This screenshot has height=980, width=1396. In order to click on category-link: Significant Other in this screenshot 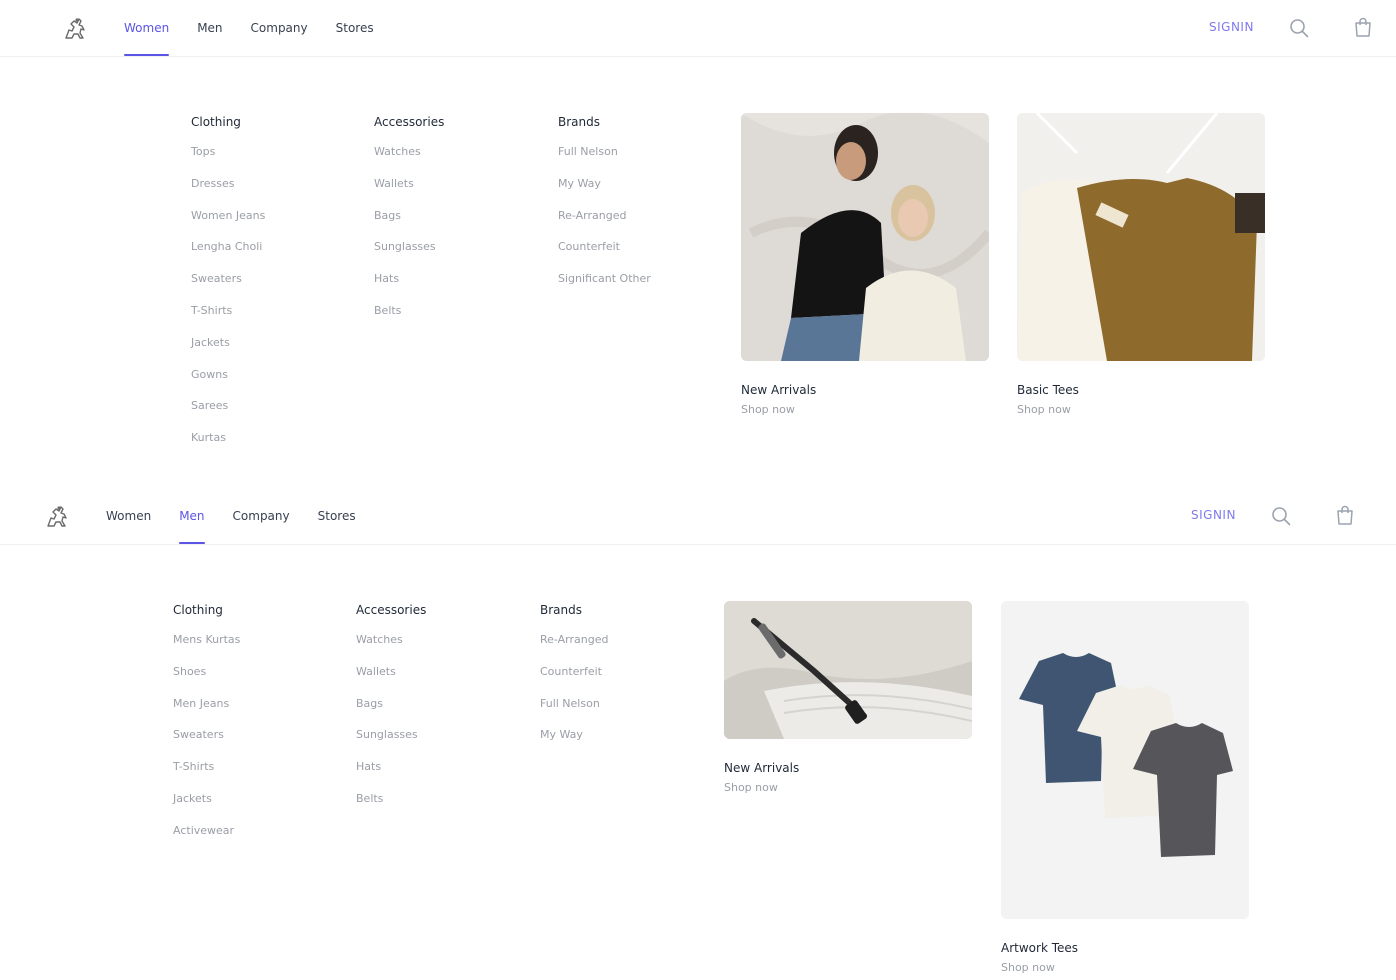, I will do `click(643, 287)`.